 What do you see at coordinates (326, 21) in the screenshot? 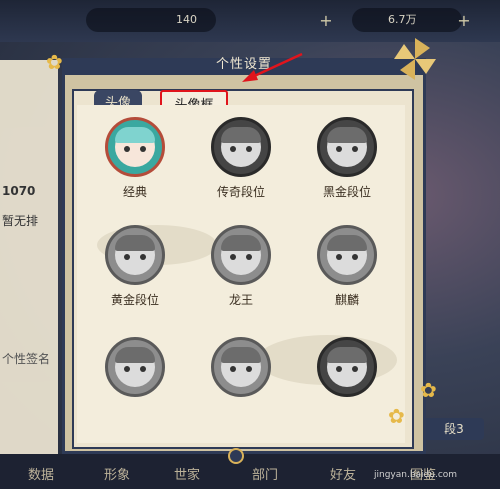
I see `add-resource-1-icon: +` at bounding box center [326, 21].